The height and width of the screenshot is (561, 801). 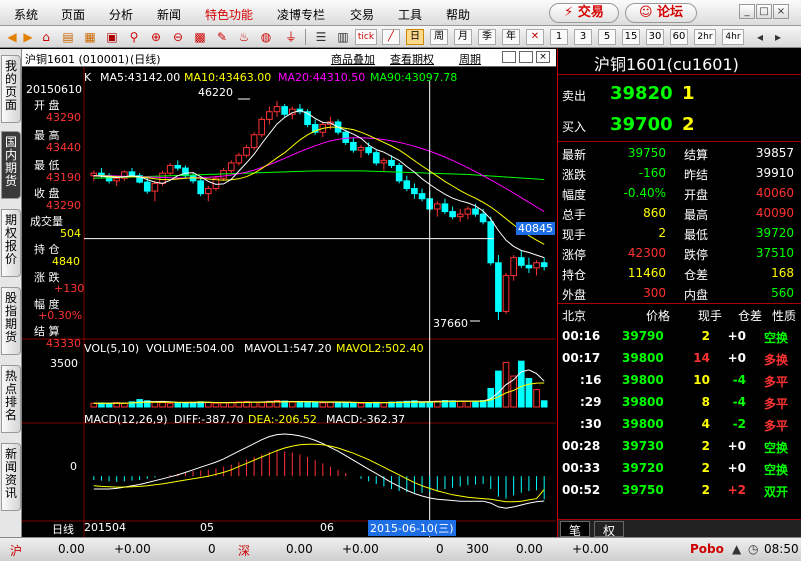 I want to click on menu-tools: 工具, so click(x=410, y=14).